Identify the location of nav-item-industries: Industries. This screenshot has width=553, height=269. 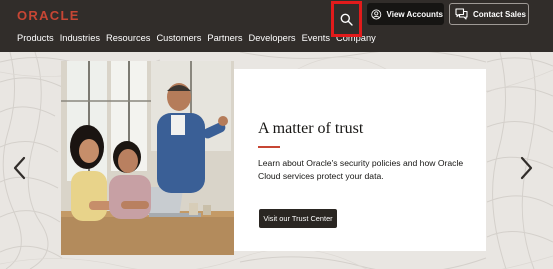
(80, 38).